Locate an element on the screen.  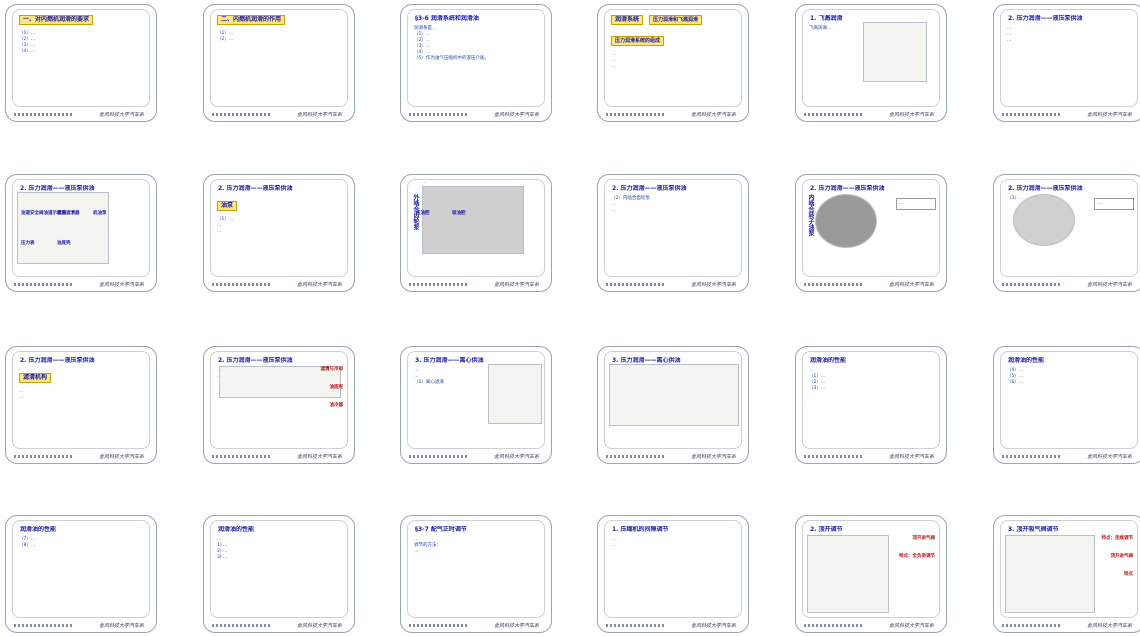
slide-thumbnail: §3-7 配气正时调节 … 调节的方法：… 金风科技大学汽车系 is located at coordinates (476, 574).